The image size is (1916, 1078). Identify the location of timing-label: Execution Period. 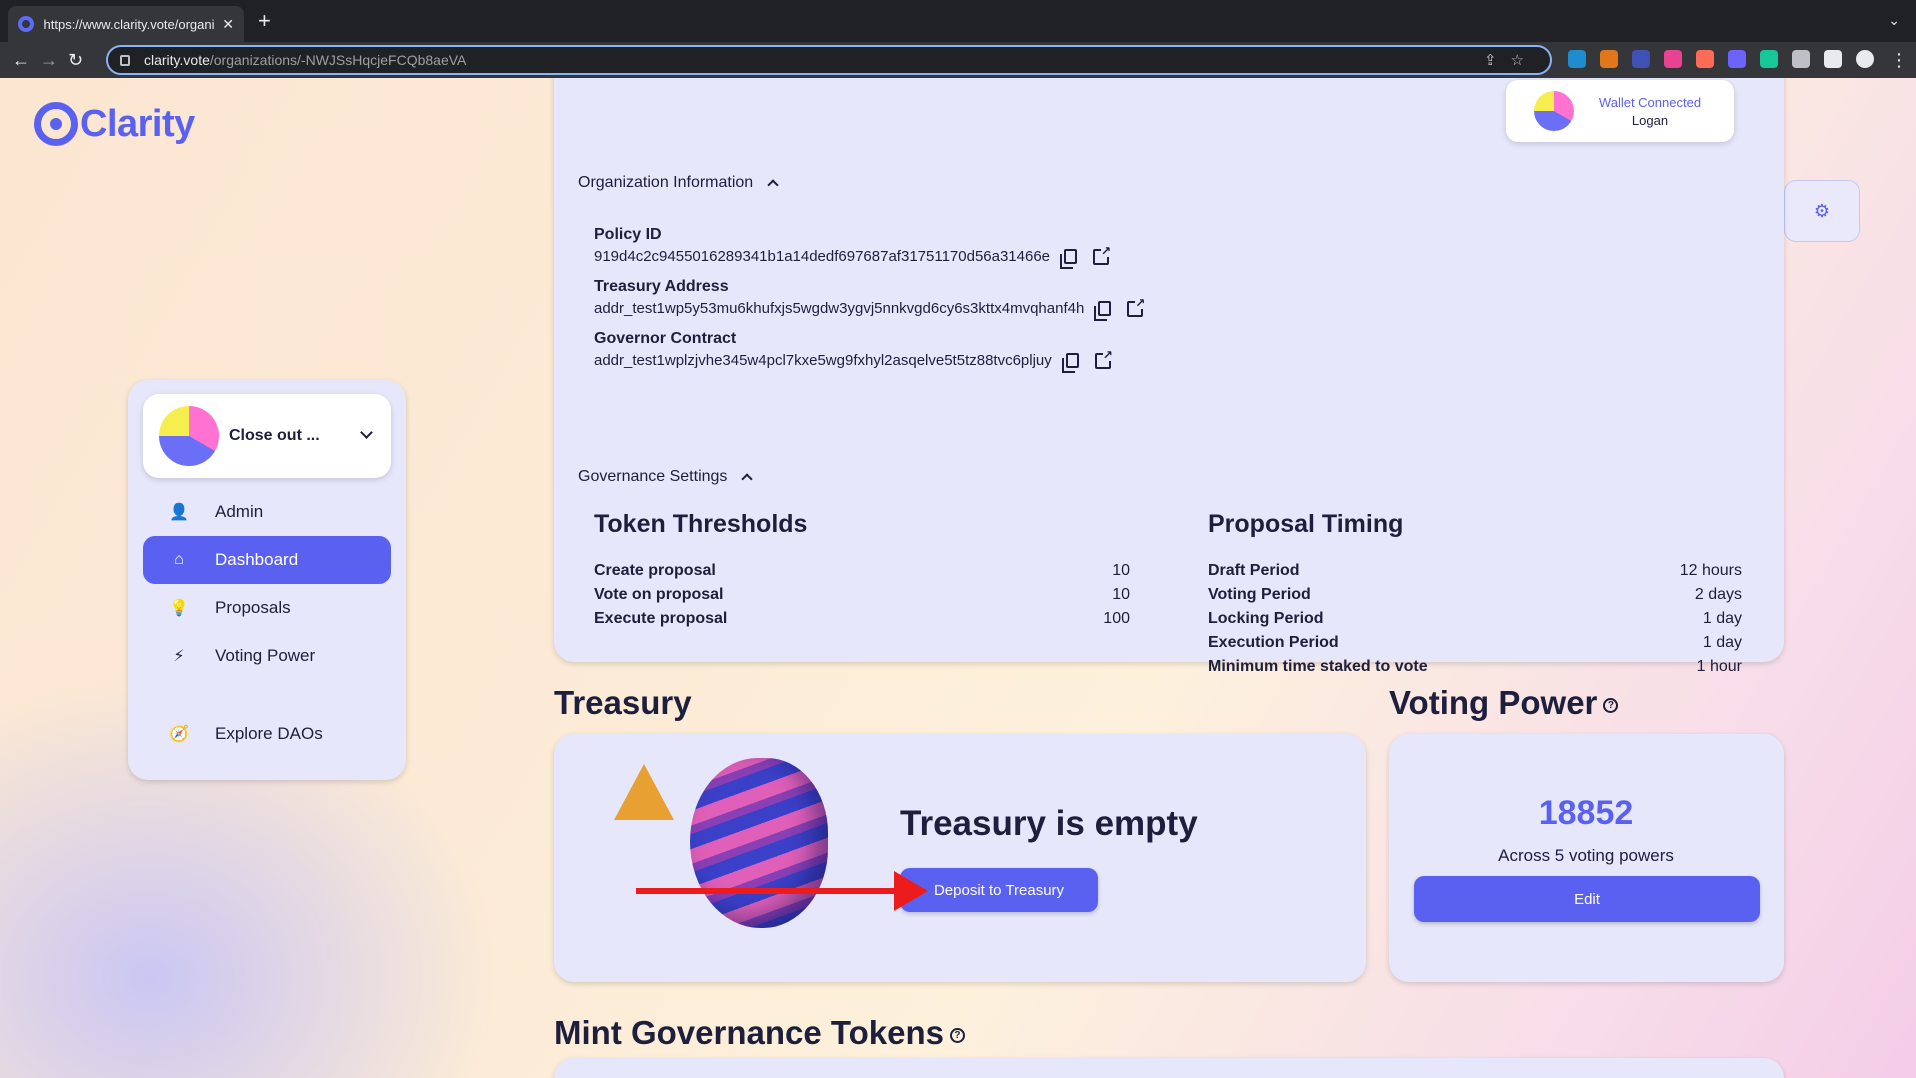
(1273, 642).